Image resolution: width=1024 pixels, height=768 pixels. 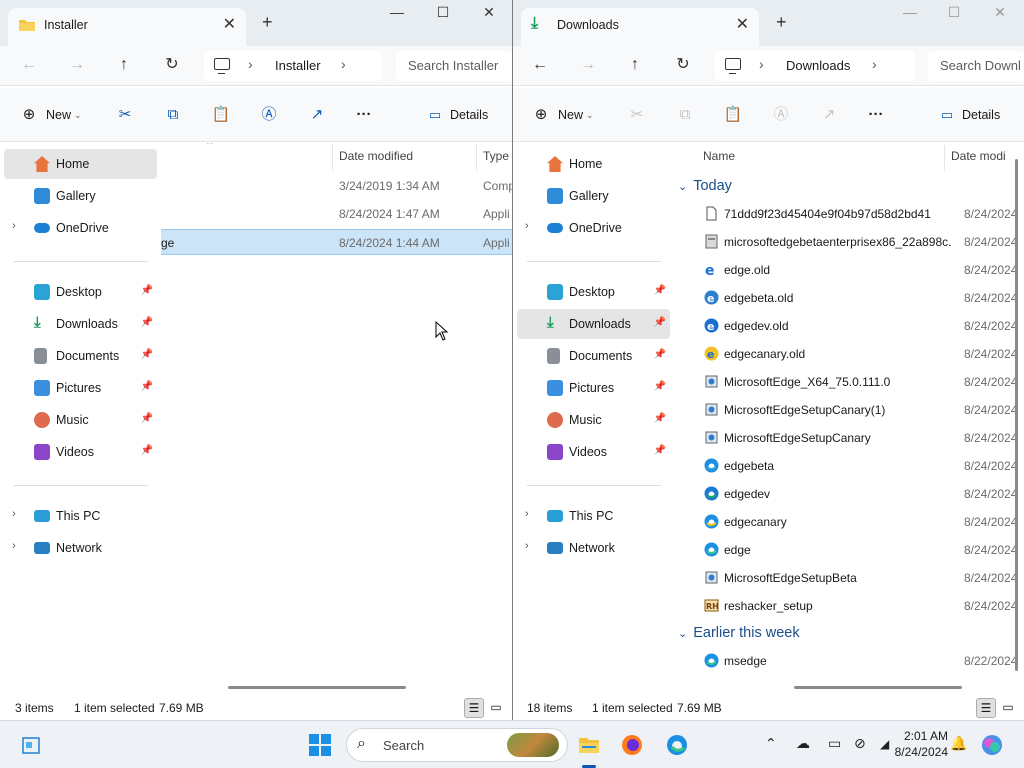 What do you see at coordinates (739, 633) in the screenshot?
I see `group-header-earlier-this-week: ⌄ Earlier this week` at bounding box center [739, 633].